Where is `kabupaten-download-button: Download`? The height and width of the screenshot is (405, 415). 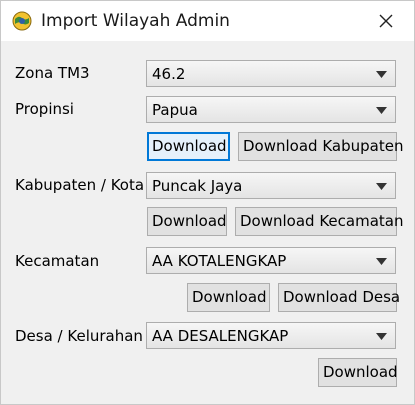
kabupaten-download-button: Download is located at coordinates (187, 221).